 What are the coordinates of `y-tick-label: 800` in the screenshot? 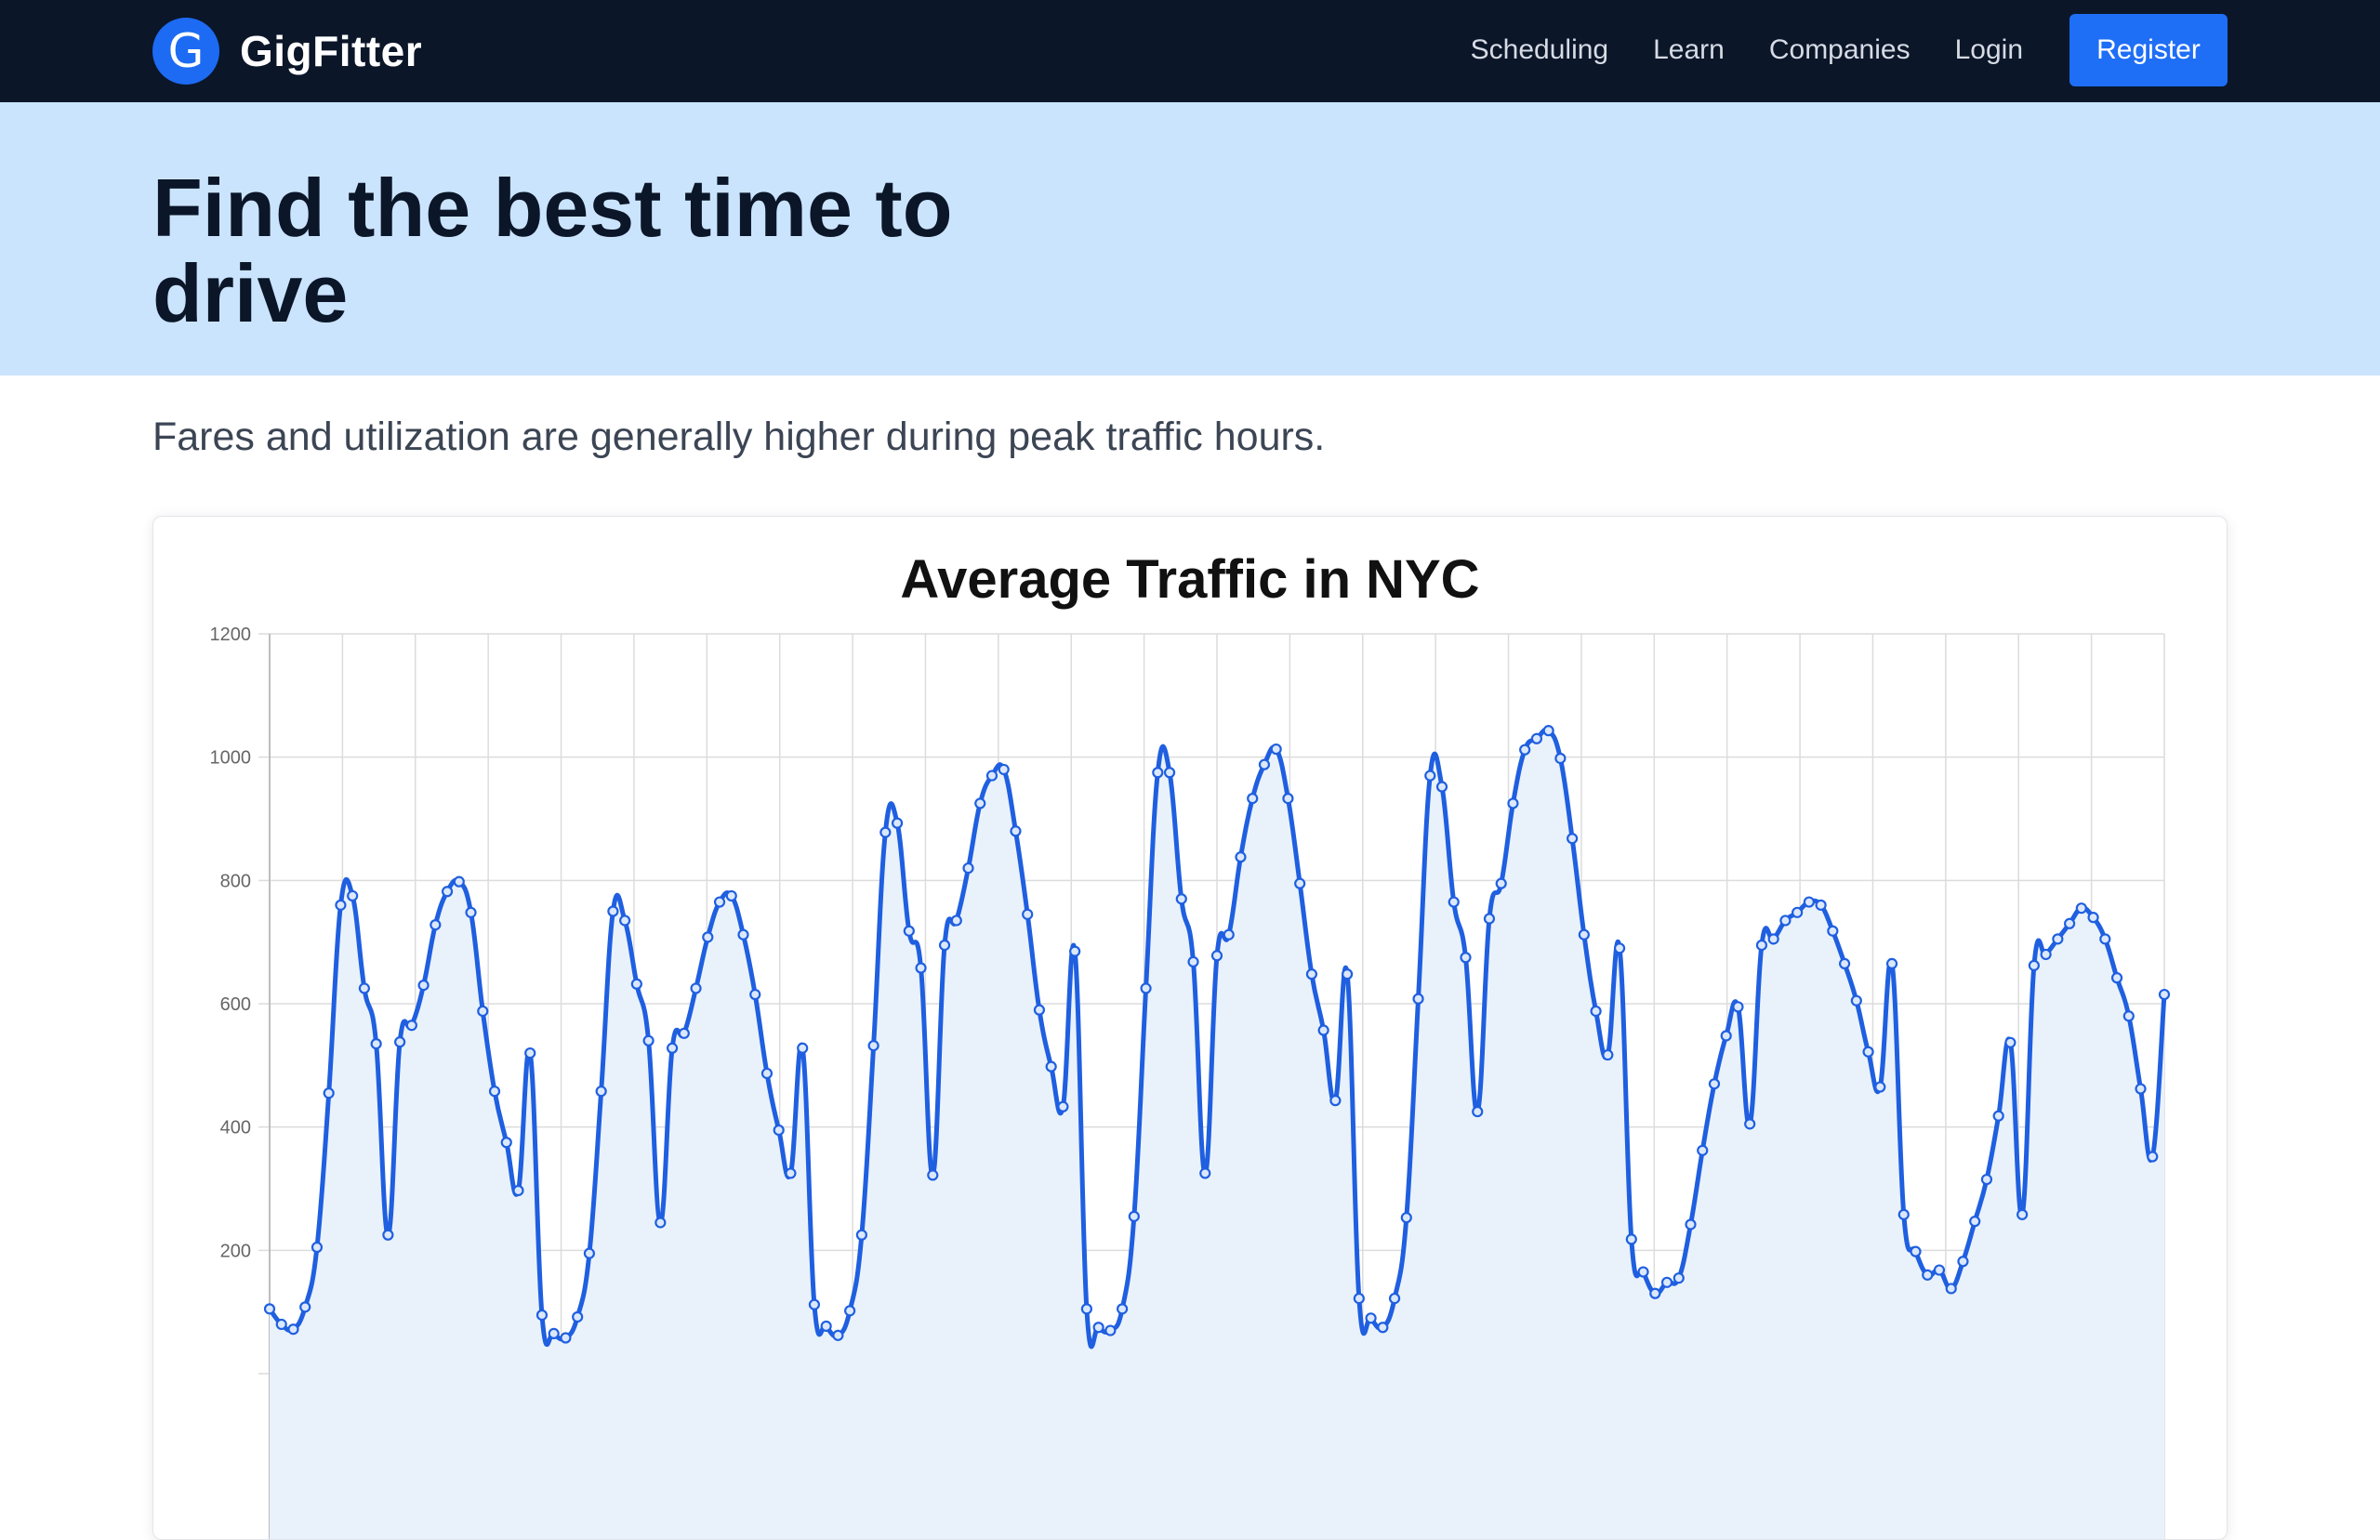 It's located at (235, 881).